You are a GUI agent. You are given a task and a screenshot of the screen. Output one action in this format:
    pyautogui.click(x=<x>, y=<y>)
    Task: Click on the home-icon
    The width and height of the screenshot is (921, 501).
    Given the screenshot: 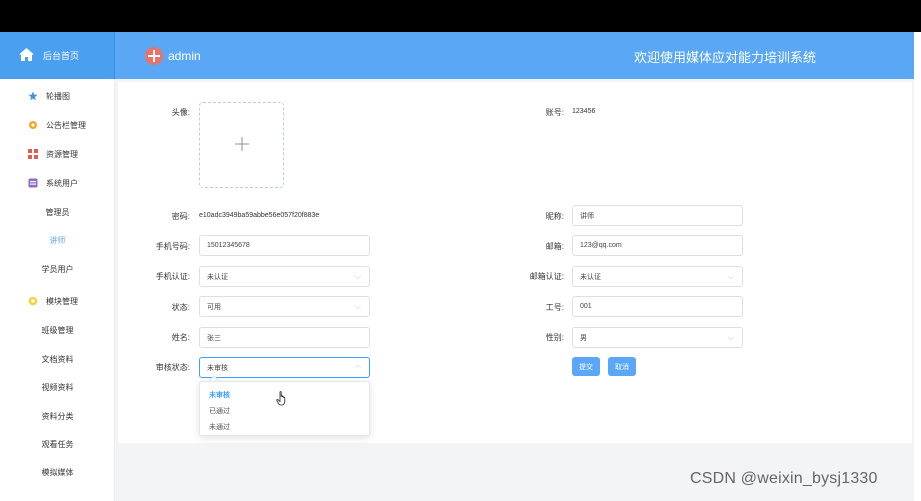 What is the action you would take?
    pyautogui.click(x=26, y=55)
    